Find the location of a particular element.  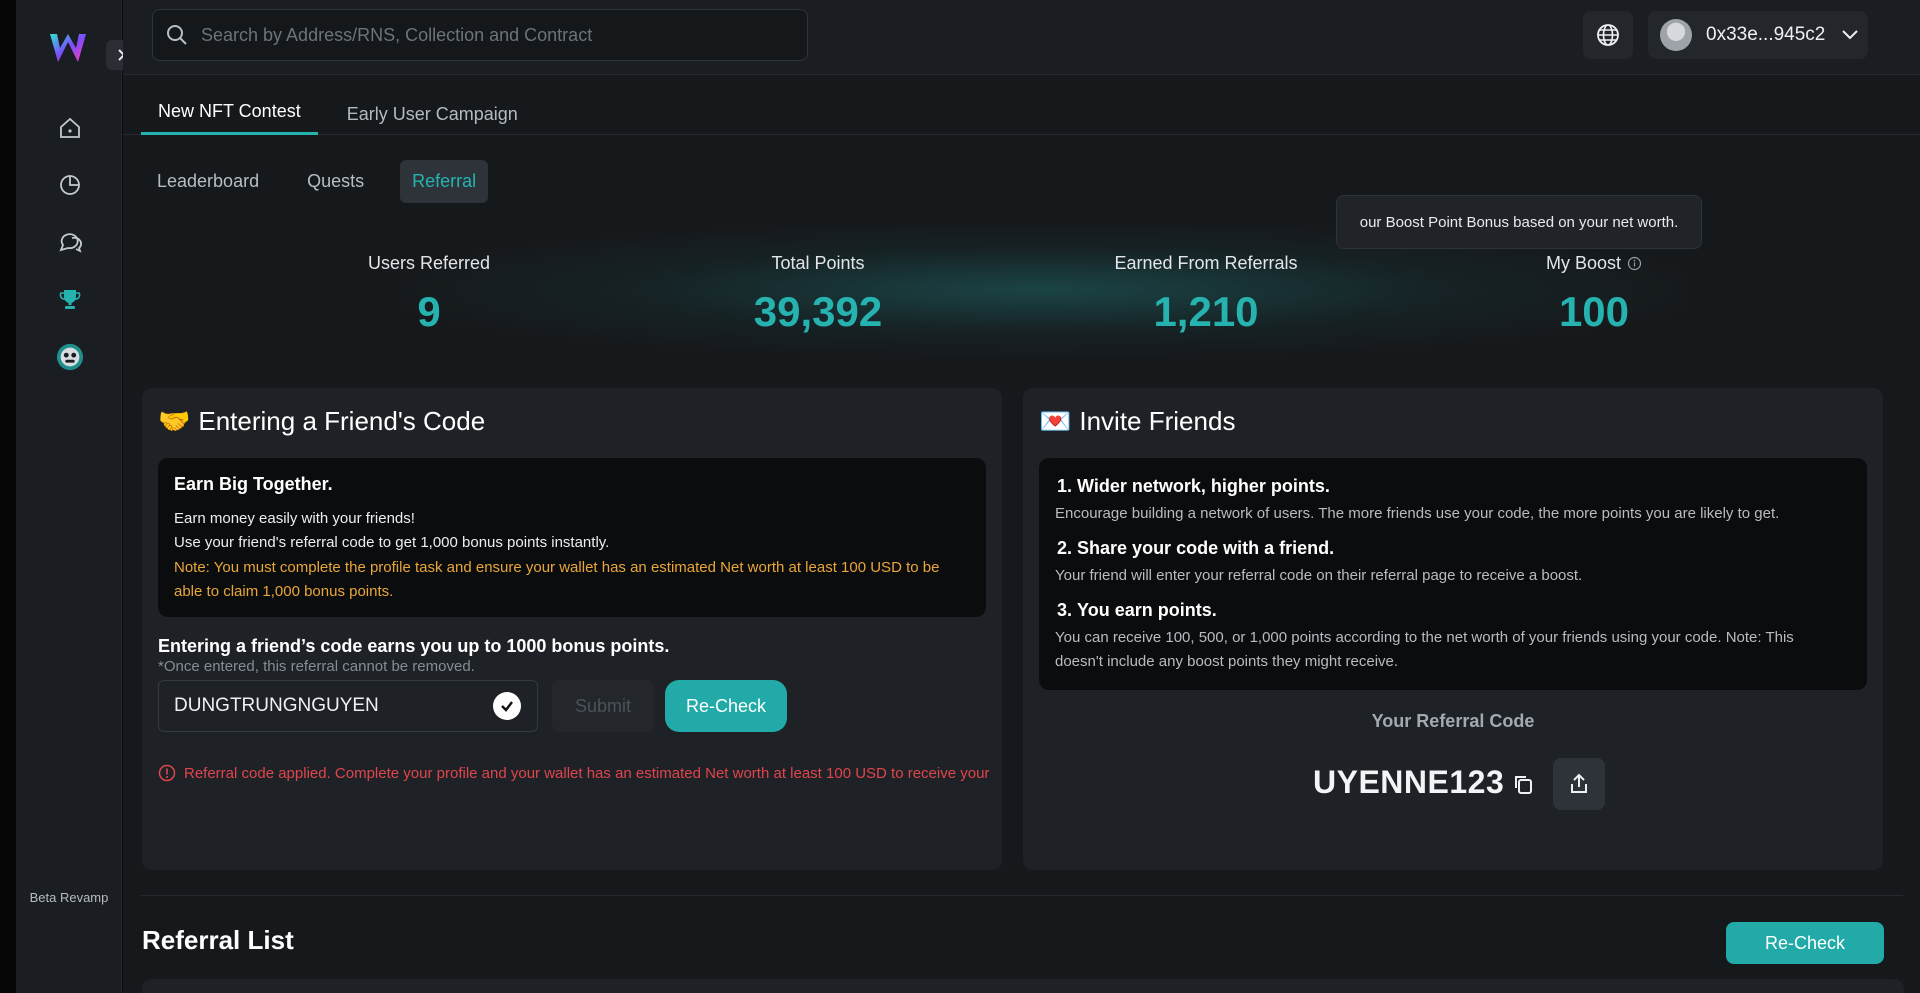

my-boost-label: My Boost is located at coordinates (1583, 263).